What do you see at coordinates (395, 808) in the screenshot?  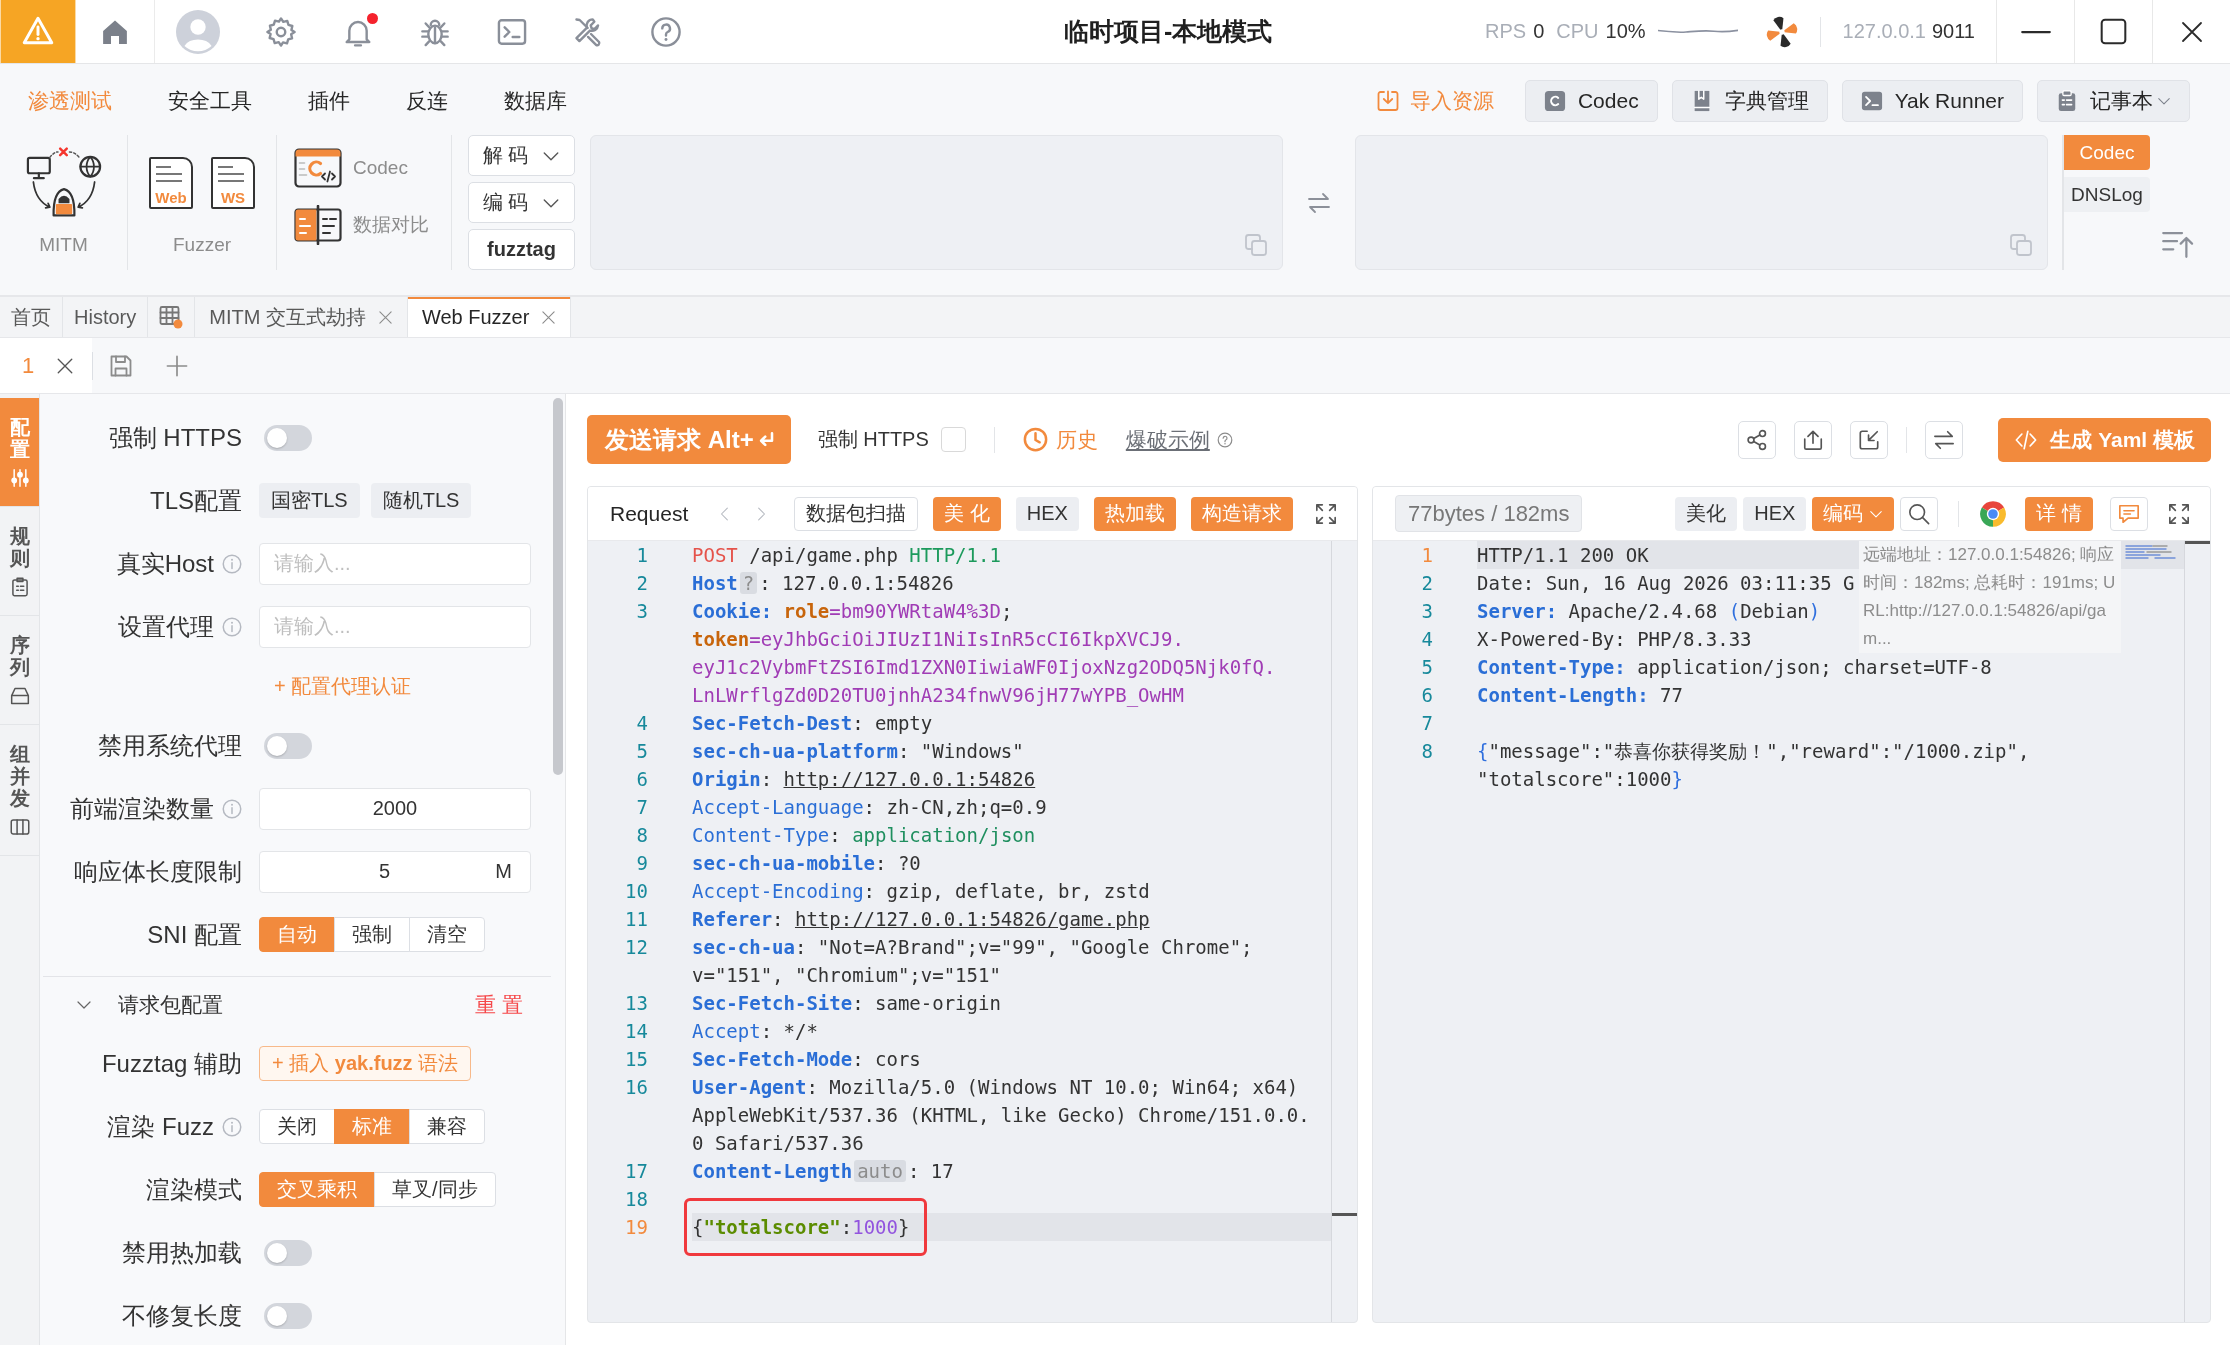 I see `number-field: 2000` at bounding box center [395, 808].